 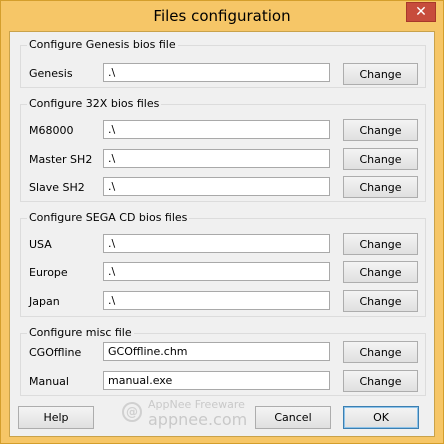 I want to click on m68000-change-button: Change, so click(x=380, y=130).